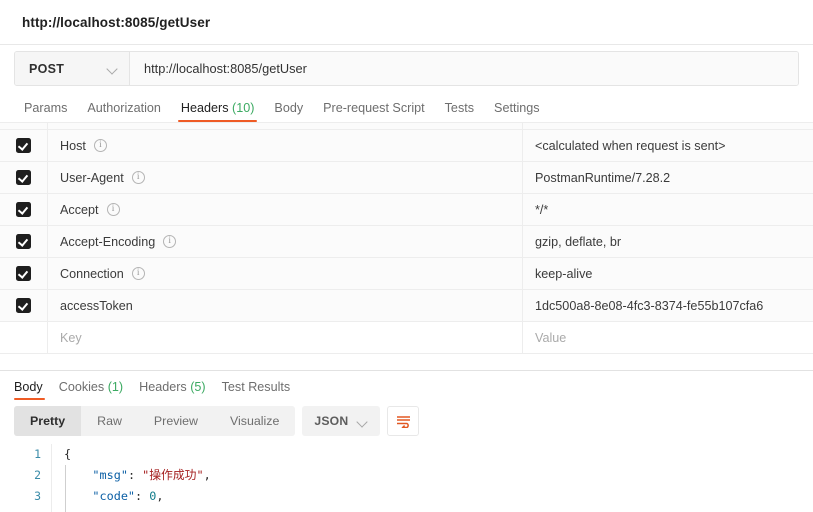 Image resolution: width=813 pixels, height=512 pixels. Describe the element at coordinates (603, 177) in the screenshot. I see `header-value-text: PostmanRuntime/7.28.2` at that location.